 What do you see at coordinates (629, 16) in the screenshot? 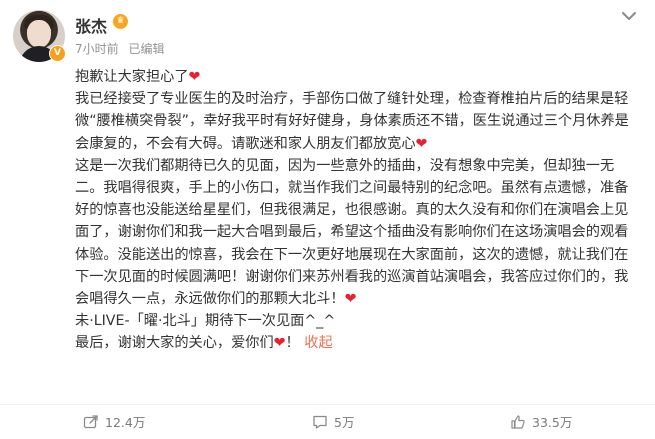
I see `more-options-chevron-icon` at bounding box center [629, 16].